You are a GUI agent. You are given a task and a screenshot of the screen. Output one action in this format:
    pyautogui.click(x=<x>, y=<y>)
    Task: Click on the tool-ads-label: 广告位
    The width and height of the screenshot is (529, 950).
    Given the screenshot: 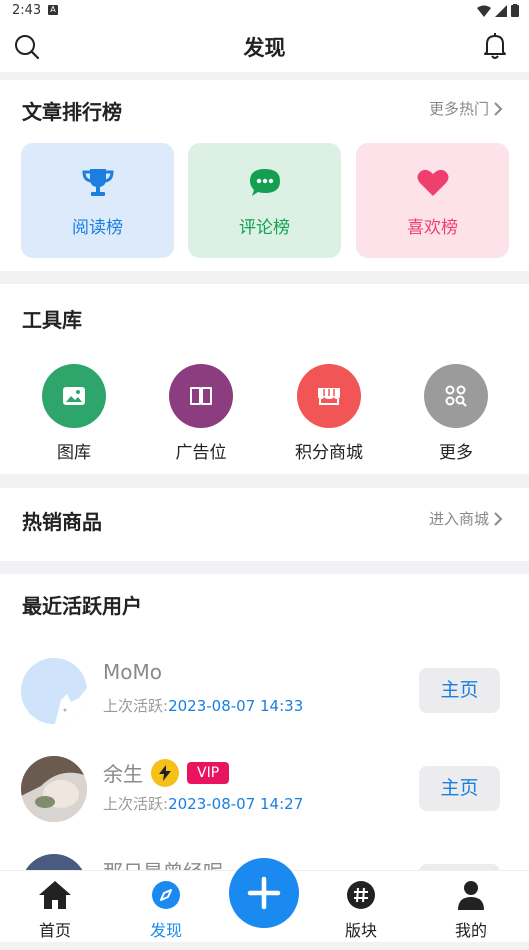 What is the action you would take?
    pyautogui.click(x=201, y=453)
    